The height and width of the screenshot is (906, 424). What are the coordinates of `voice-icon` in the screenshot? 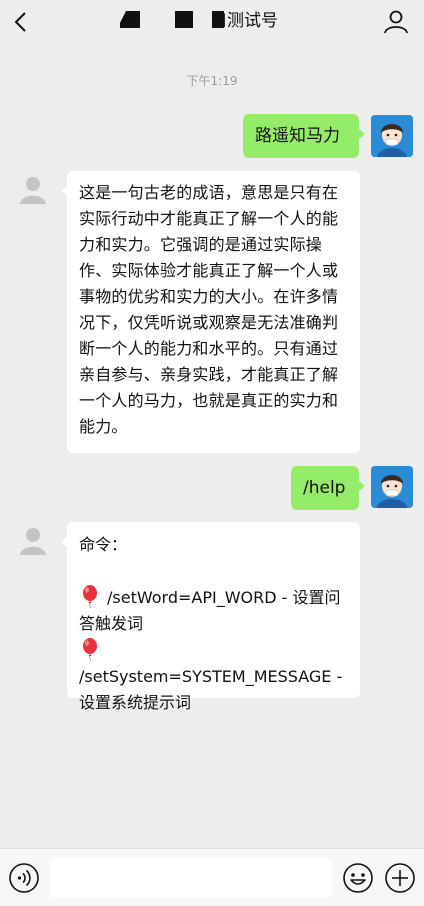 It's located at (24, 878).